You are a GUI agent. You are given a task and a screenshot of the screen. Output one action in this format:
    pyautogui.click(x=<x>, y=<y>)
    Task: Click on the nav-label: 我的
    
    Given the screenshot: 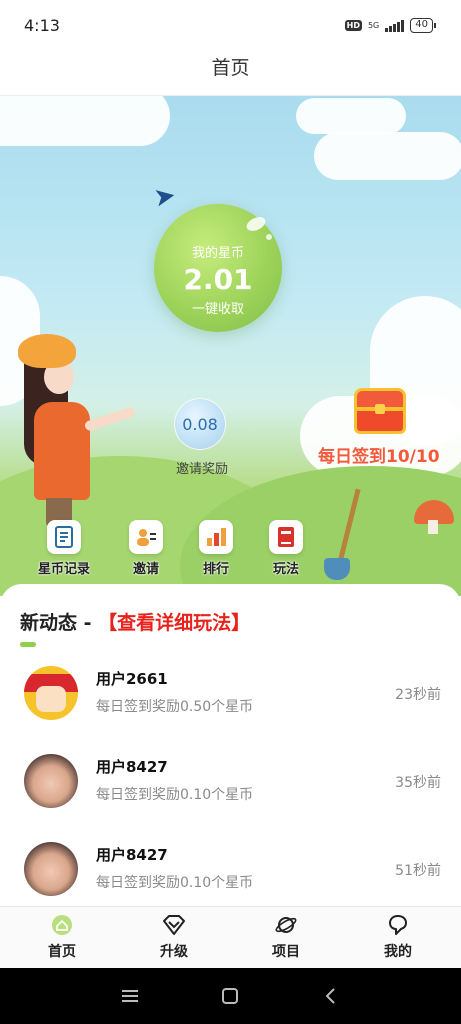 What is the action you would take?
    pyautogui.click(x=398, y=952)
    